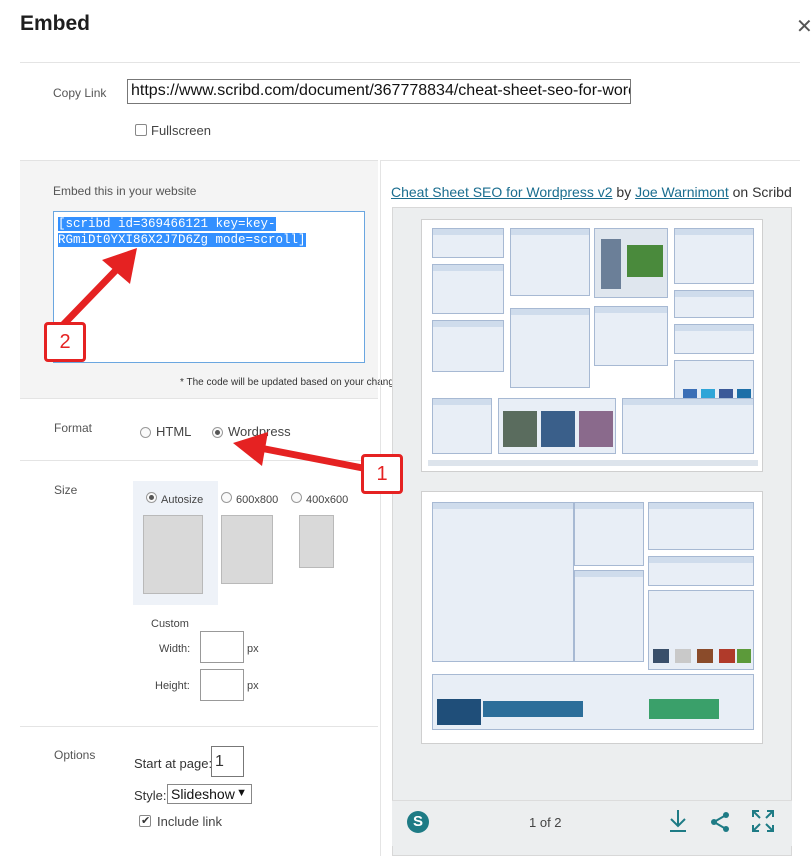  I want to click on annotation-1-badge: 1, so click(382, 474).